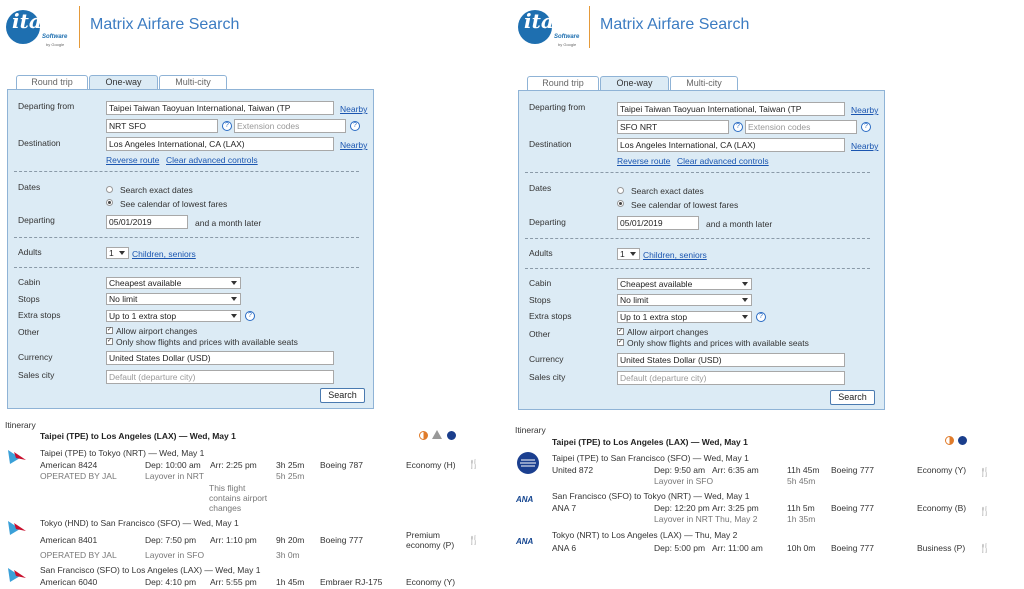 This screenshot has height=589, width=1024. I want to click on flight-departure: Dep: 7:50 pm, so click(171, 540).